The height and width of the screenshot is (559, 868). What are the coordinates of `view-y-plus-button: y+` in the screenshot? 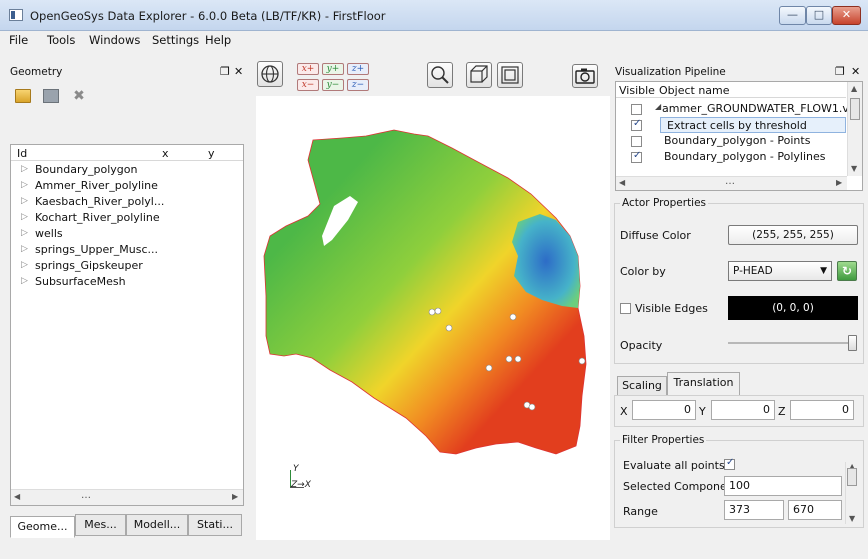 It's located at (333, 69).